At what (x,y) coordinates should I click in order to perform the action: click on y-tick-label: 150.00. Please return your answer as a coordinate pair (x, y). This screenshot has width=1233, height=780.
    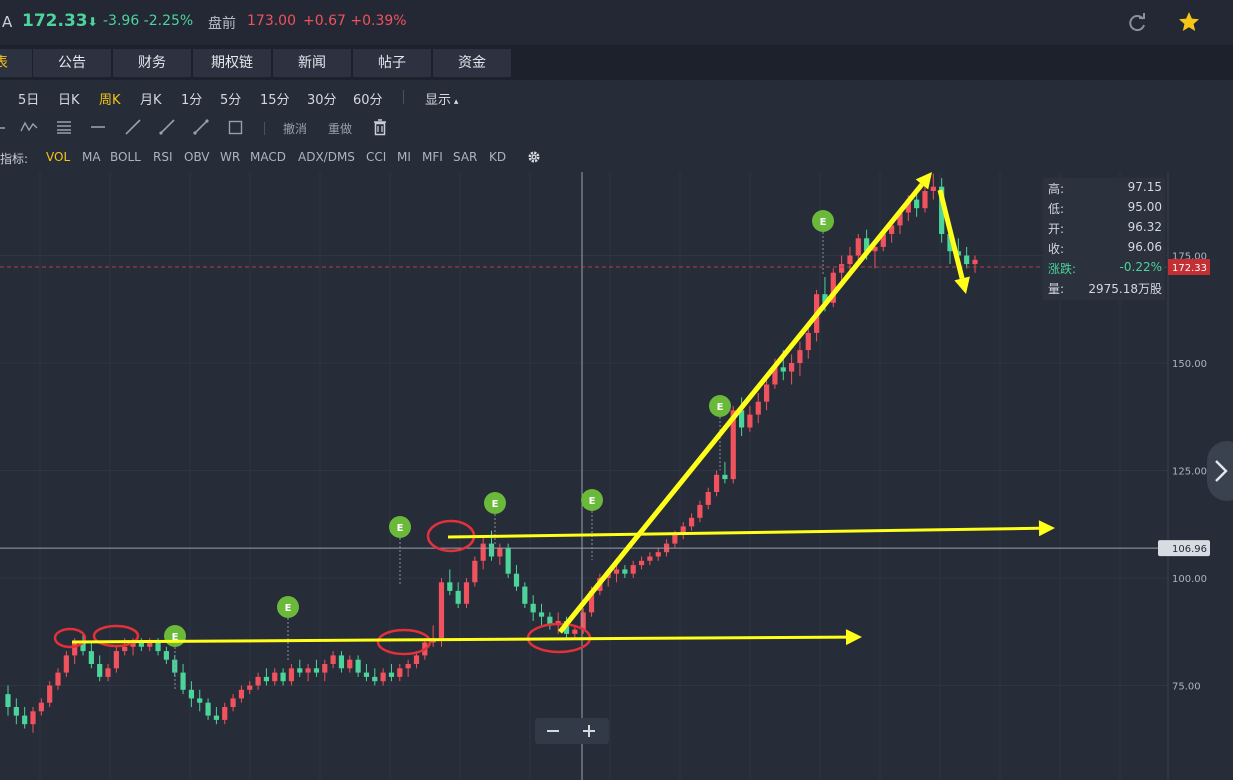
    Looking at the image, I should click on (1189, 364).